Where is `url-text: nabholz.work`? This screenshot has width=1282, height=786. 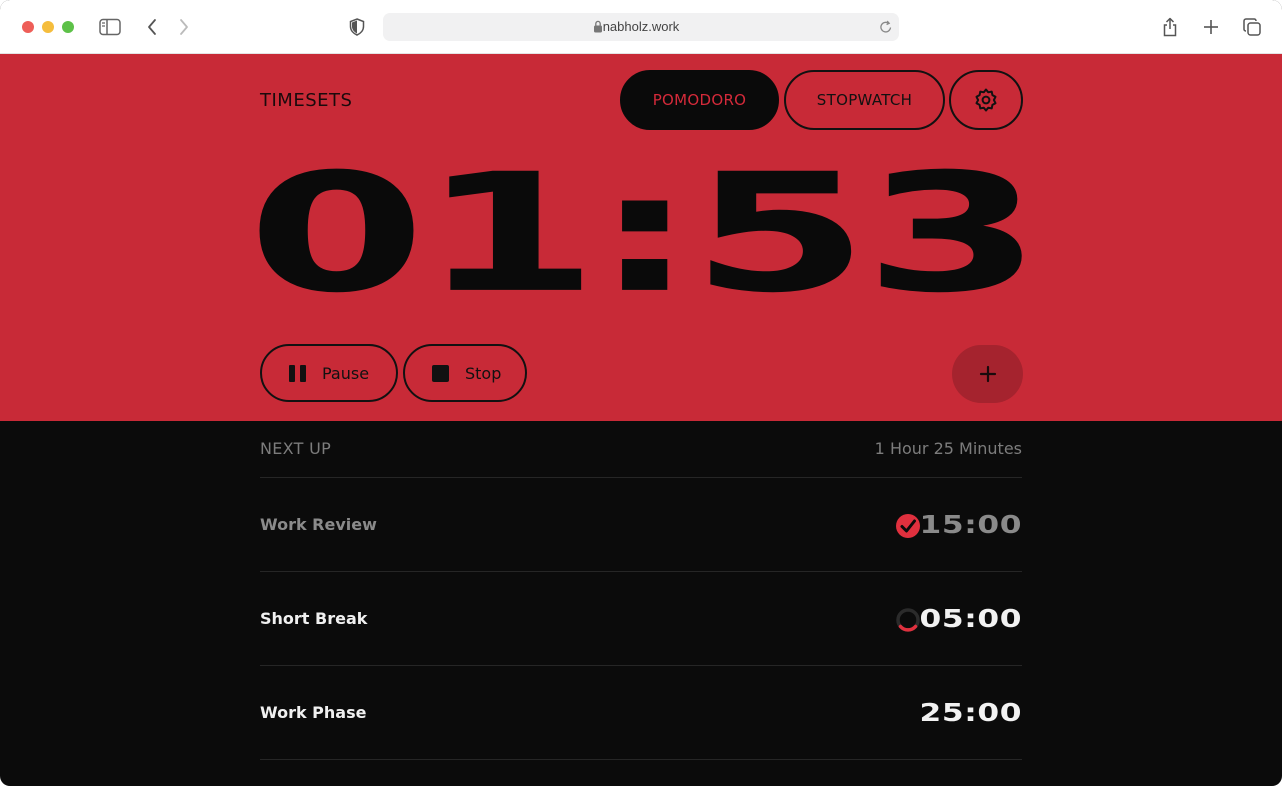 url-text: nabholz.work is located at coordinates (641, 26).